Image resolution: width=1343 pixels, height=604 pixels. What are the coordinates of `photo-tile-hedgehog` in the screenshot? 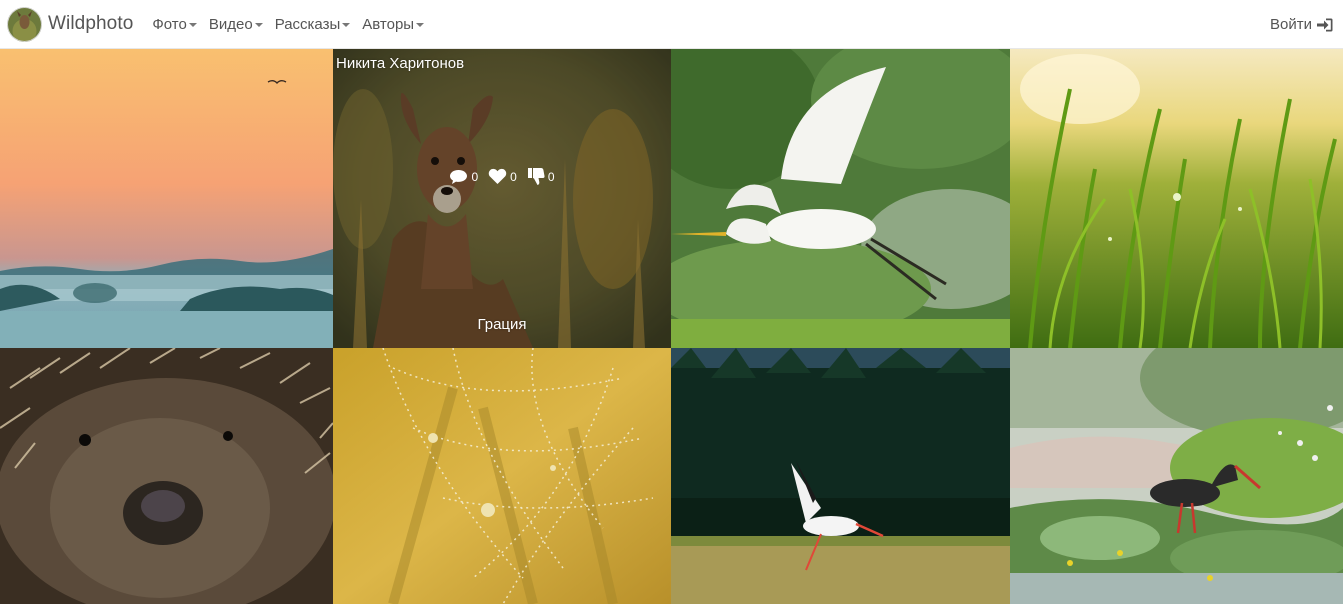 It's located at (166, 476).